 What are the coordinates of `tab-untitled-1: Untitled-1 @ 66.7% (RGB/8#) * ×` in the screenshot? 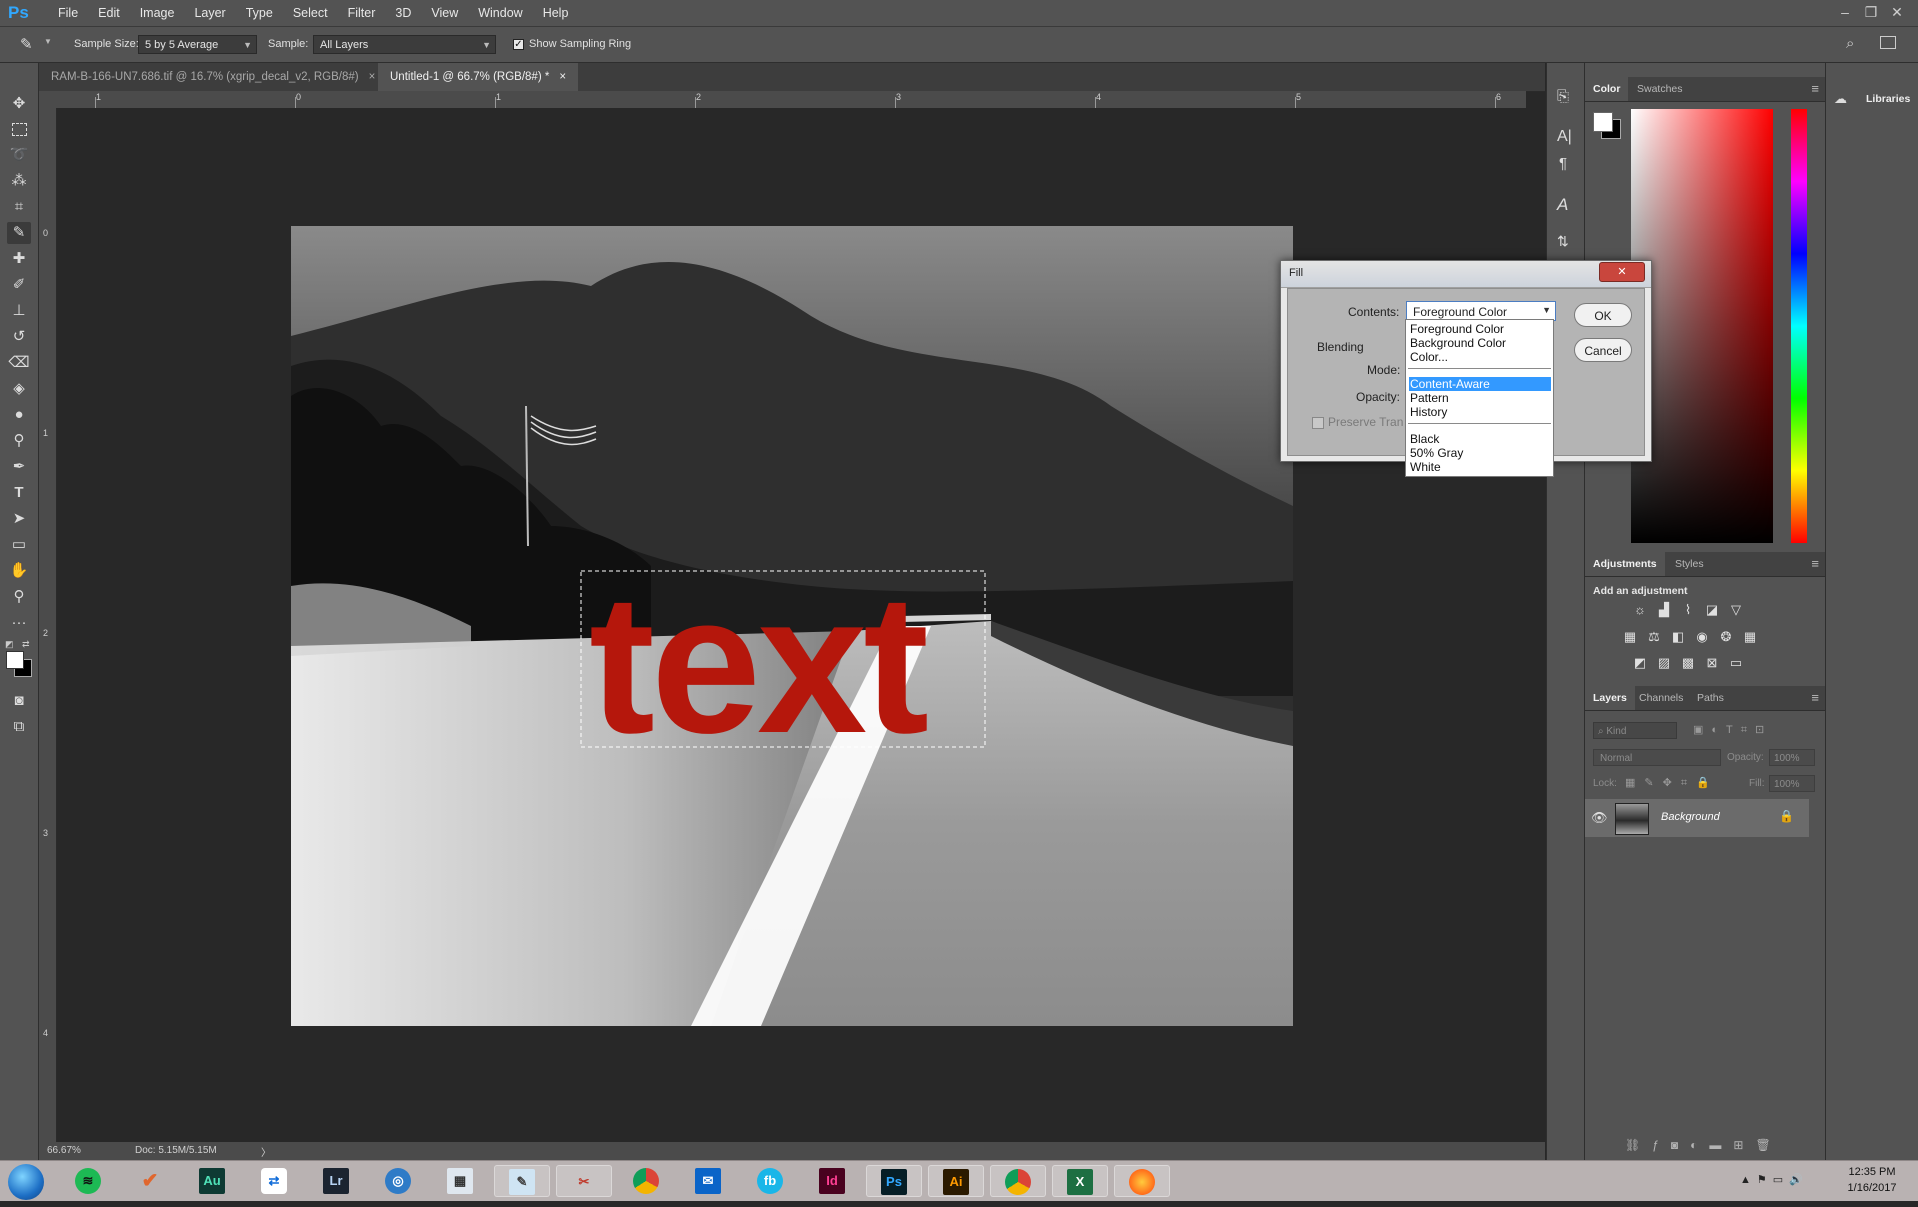 It's located at (478, 77).